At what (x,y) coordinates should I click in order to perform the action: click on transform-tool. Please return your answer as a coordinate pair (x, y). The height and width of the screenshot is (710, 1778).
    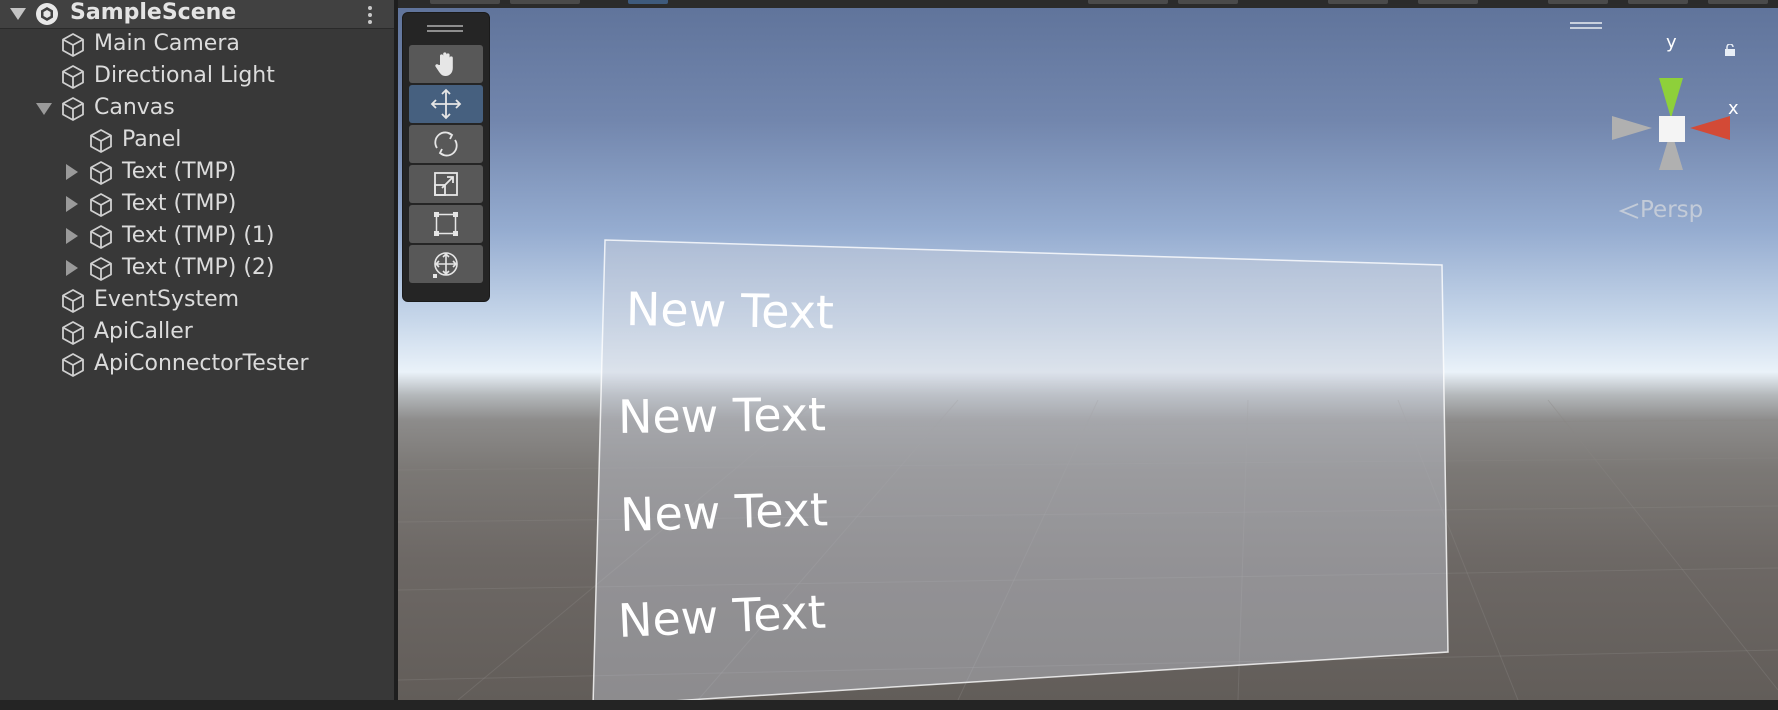
    Looking at the image, I should click on (446, 264).